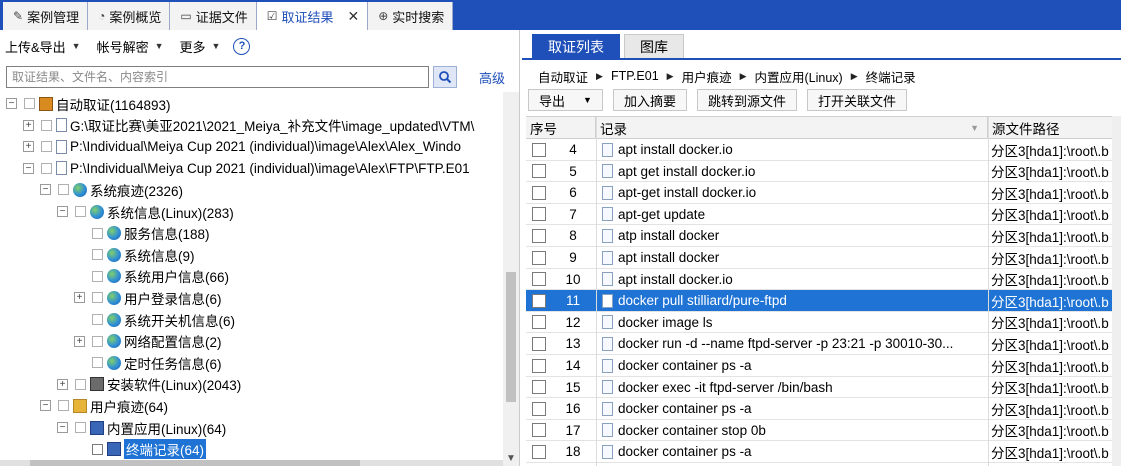  Describe the element at coordinates (561, 128) in the screenshot. I see `column-header-seq: 序号` at that location.